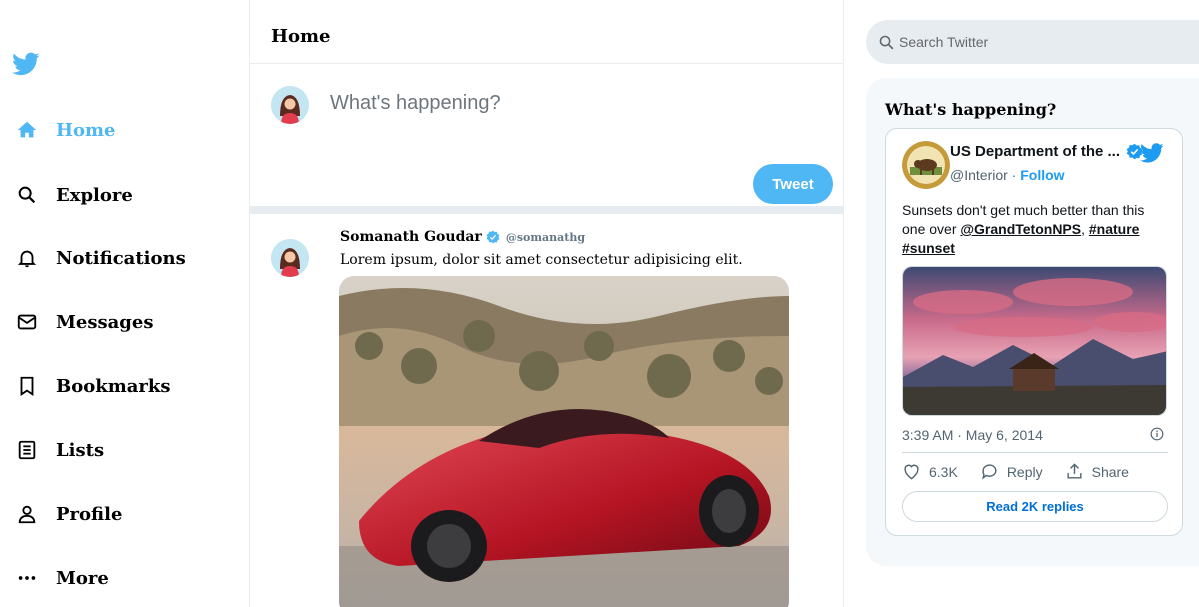  What do you see at coordinates (1034, 341) in the screenshot?
I see `embed-image` at bounding box center [1034, 341].